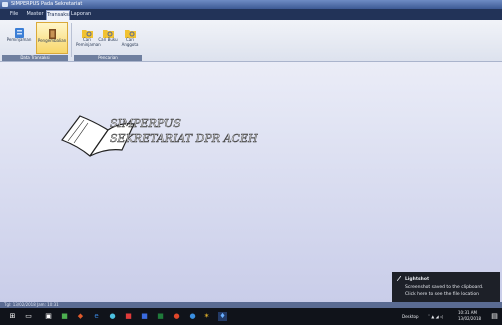 Image resolution: width=502 pixels, height=325 pixels. Describe the element at coordinates (184, 139) in the screenshot. I see `logo-subtitle: SEKRETARIAT DPR ACEH` at that location.